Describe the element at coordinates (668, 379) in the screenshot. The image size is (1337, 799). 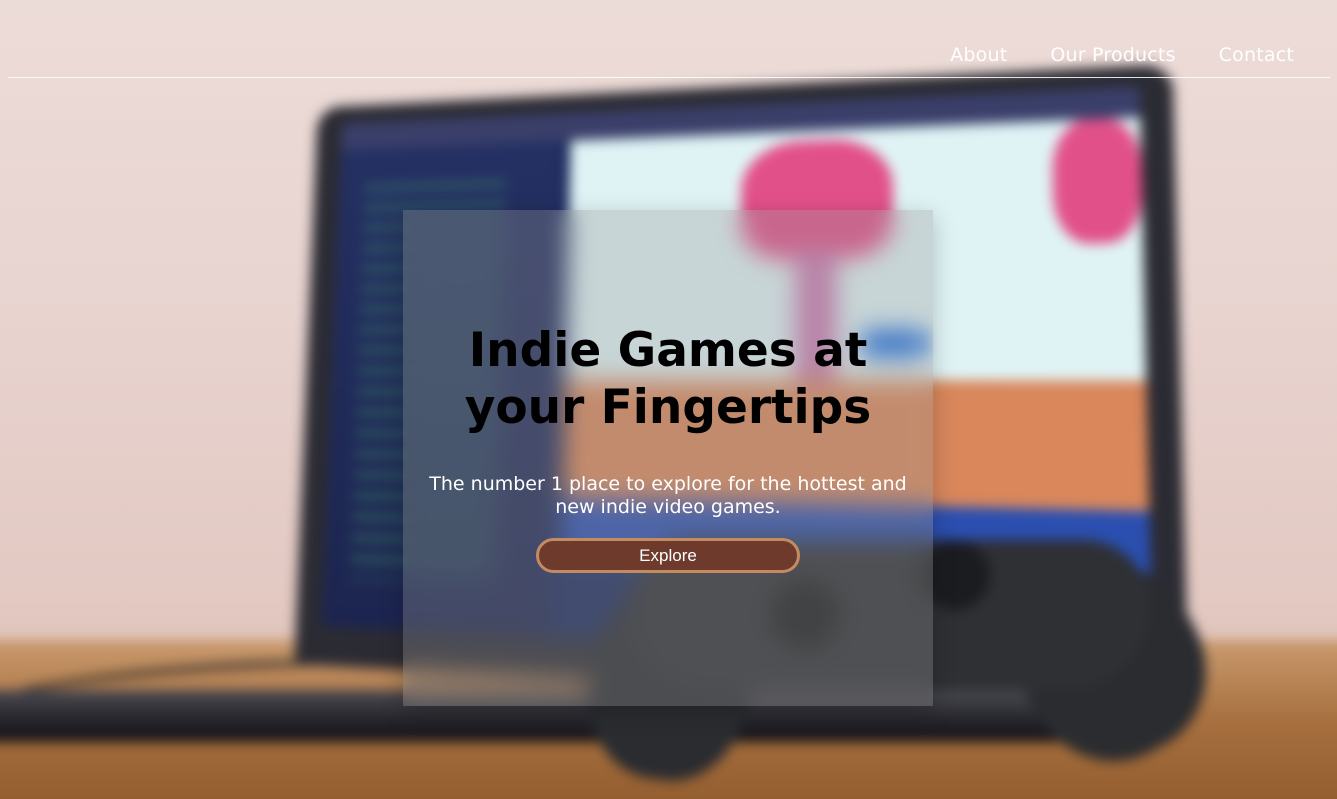
I see `hero-title: Indie Games at your Fingertips` at that location.